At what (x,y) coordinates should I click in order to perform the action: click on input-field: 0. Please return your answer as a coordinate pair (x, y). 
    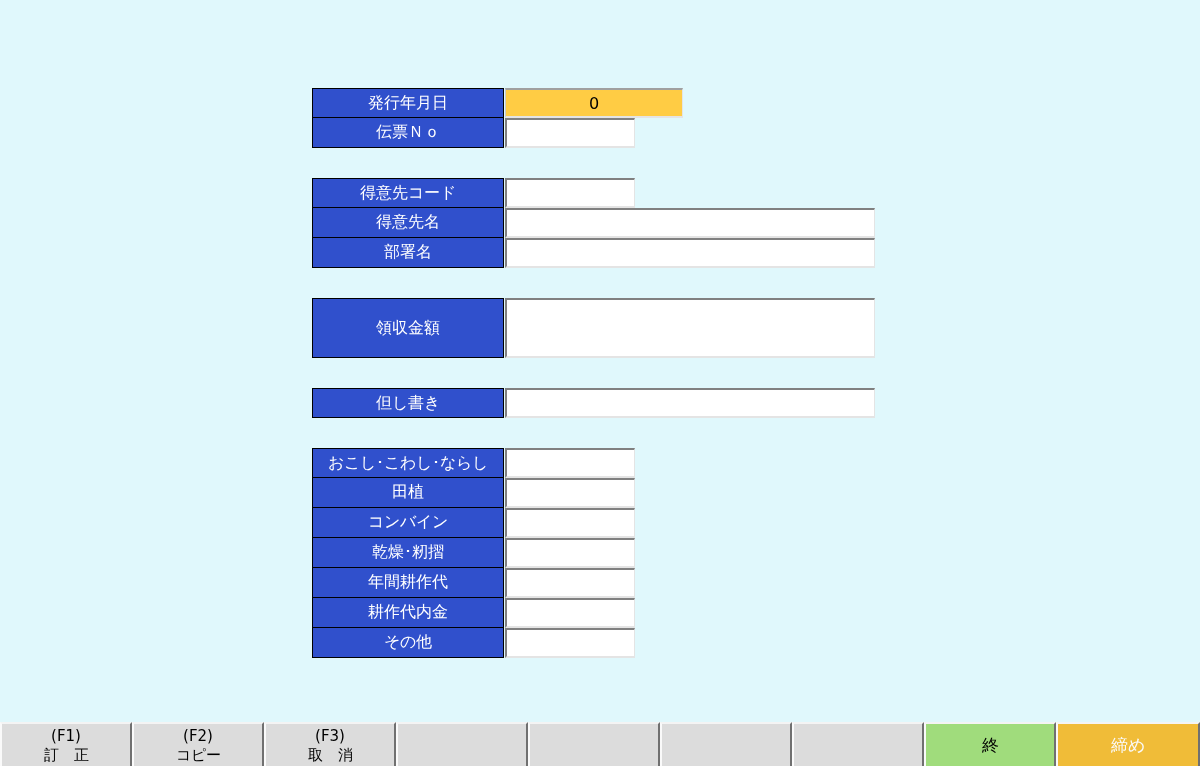
    Looking at the image, I should click on (594, 103).